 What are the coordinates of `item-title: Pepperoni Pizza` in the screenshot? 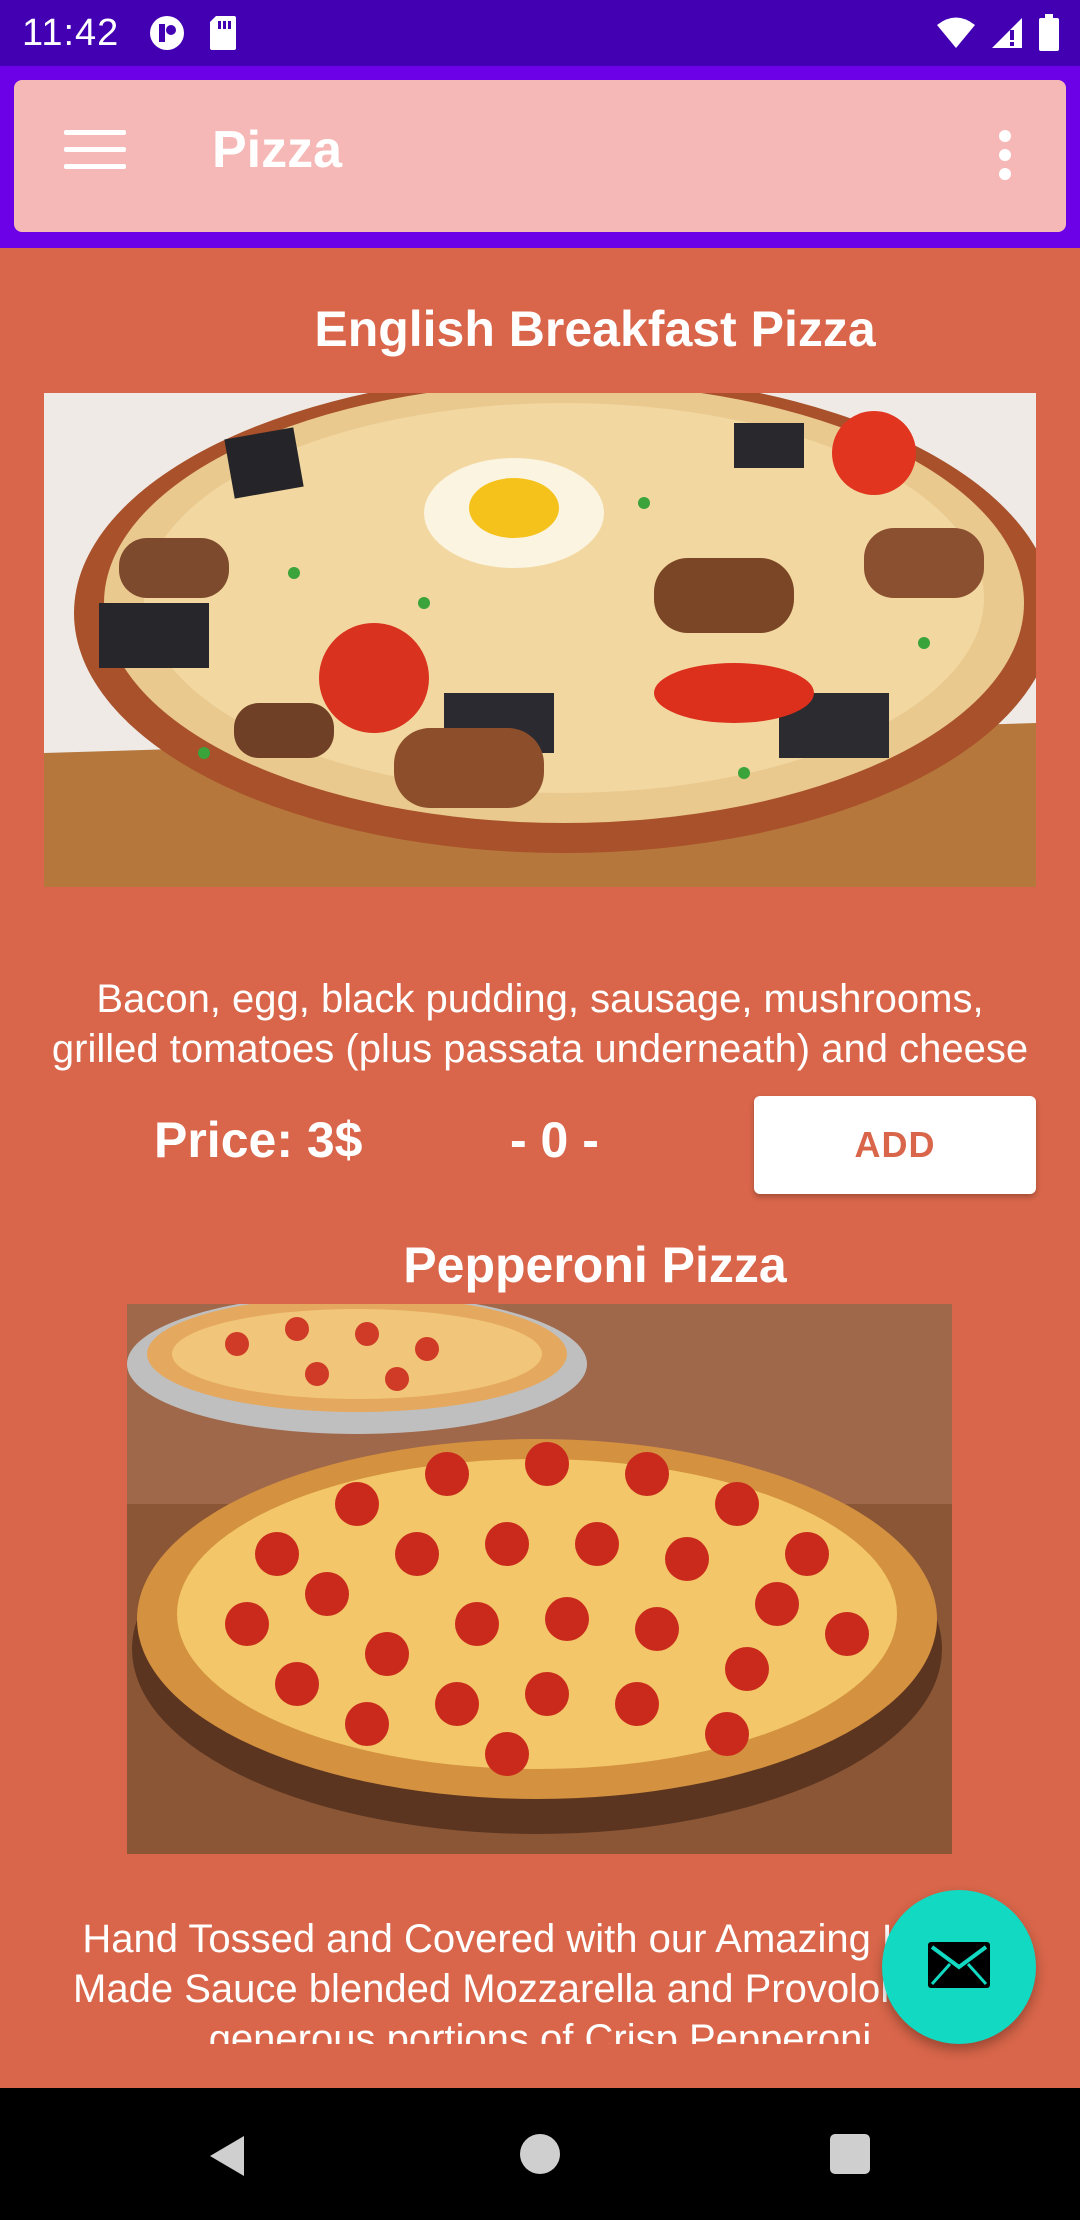 It's located at (595, 1265).